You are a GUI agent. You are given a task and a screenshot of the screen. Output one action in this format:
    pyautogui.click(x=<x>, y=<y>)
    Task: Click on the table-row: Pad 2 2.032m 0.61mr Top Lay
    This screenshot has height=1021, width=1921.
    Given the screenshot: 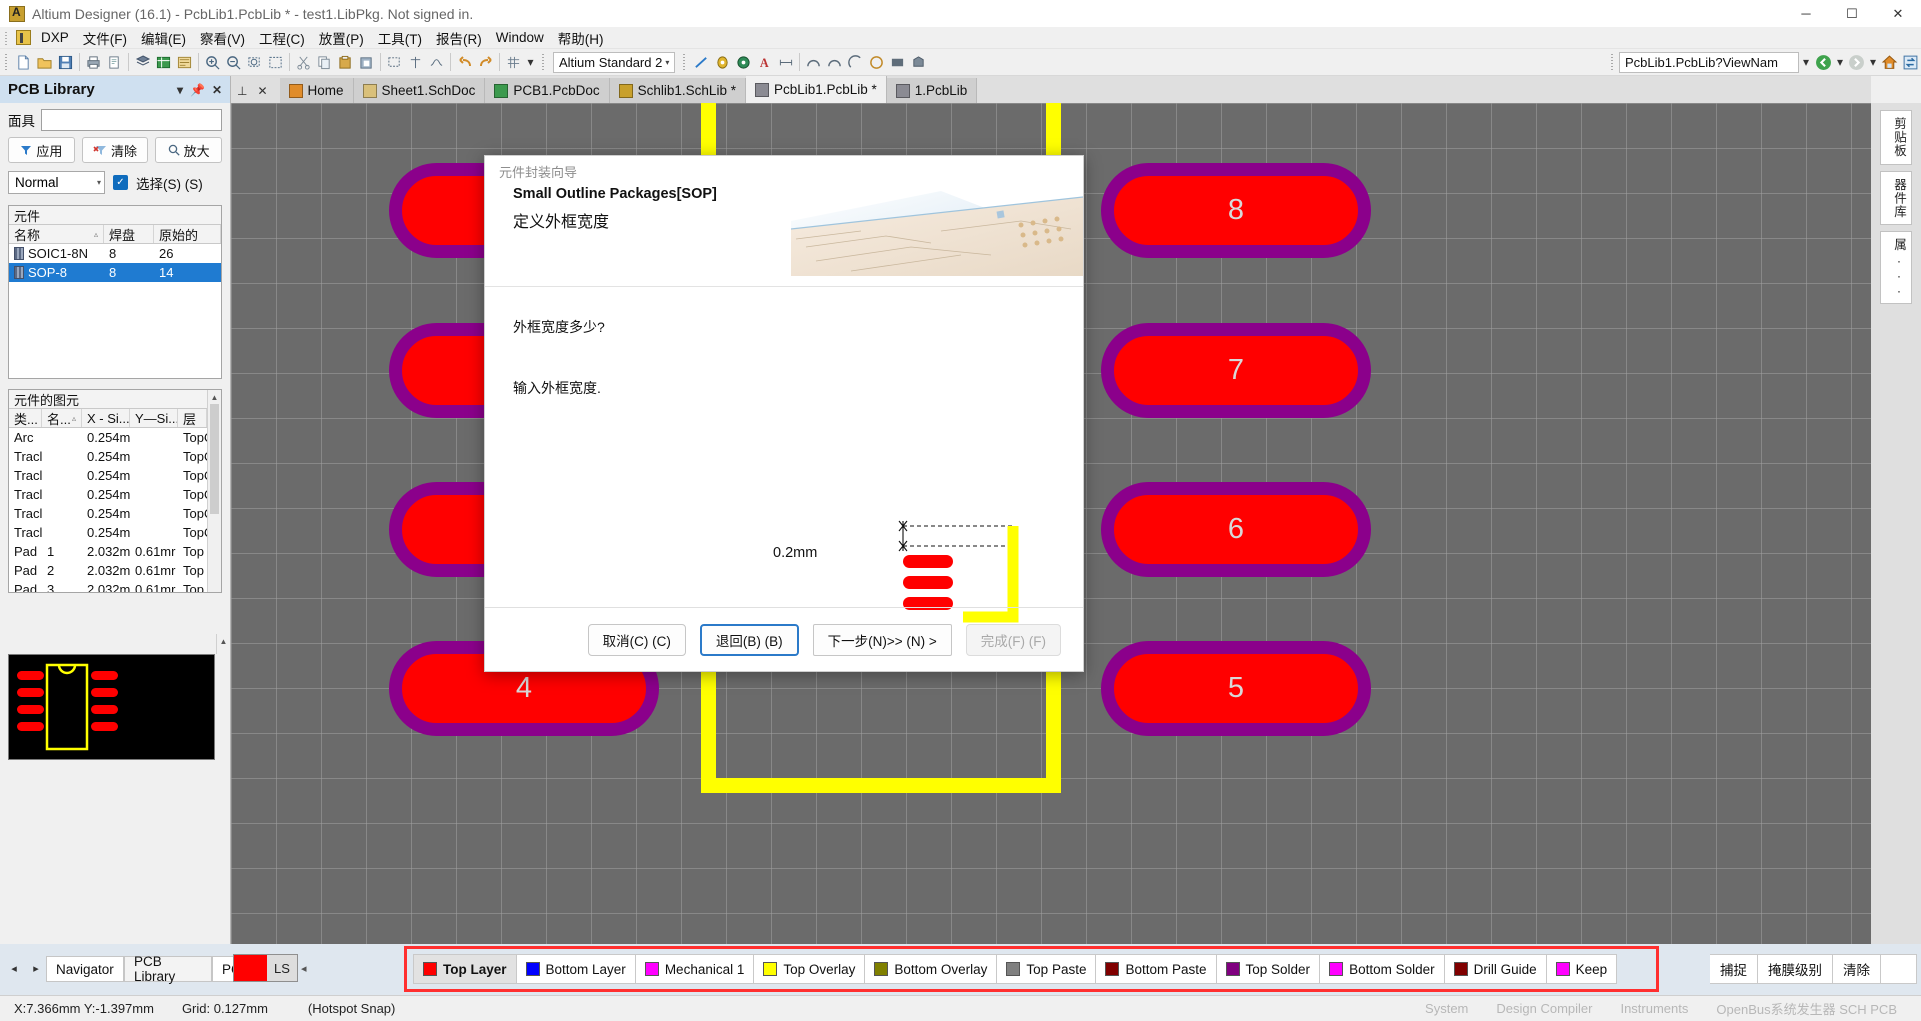 What is the action you would take?
    pyautogui.click(x=108, y=570)
    